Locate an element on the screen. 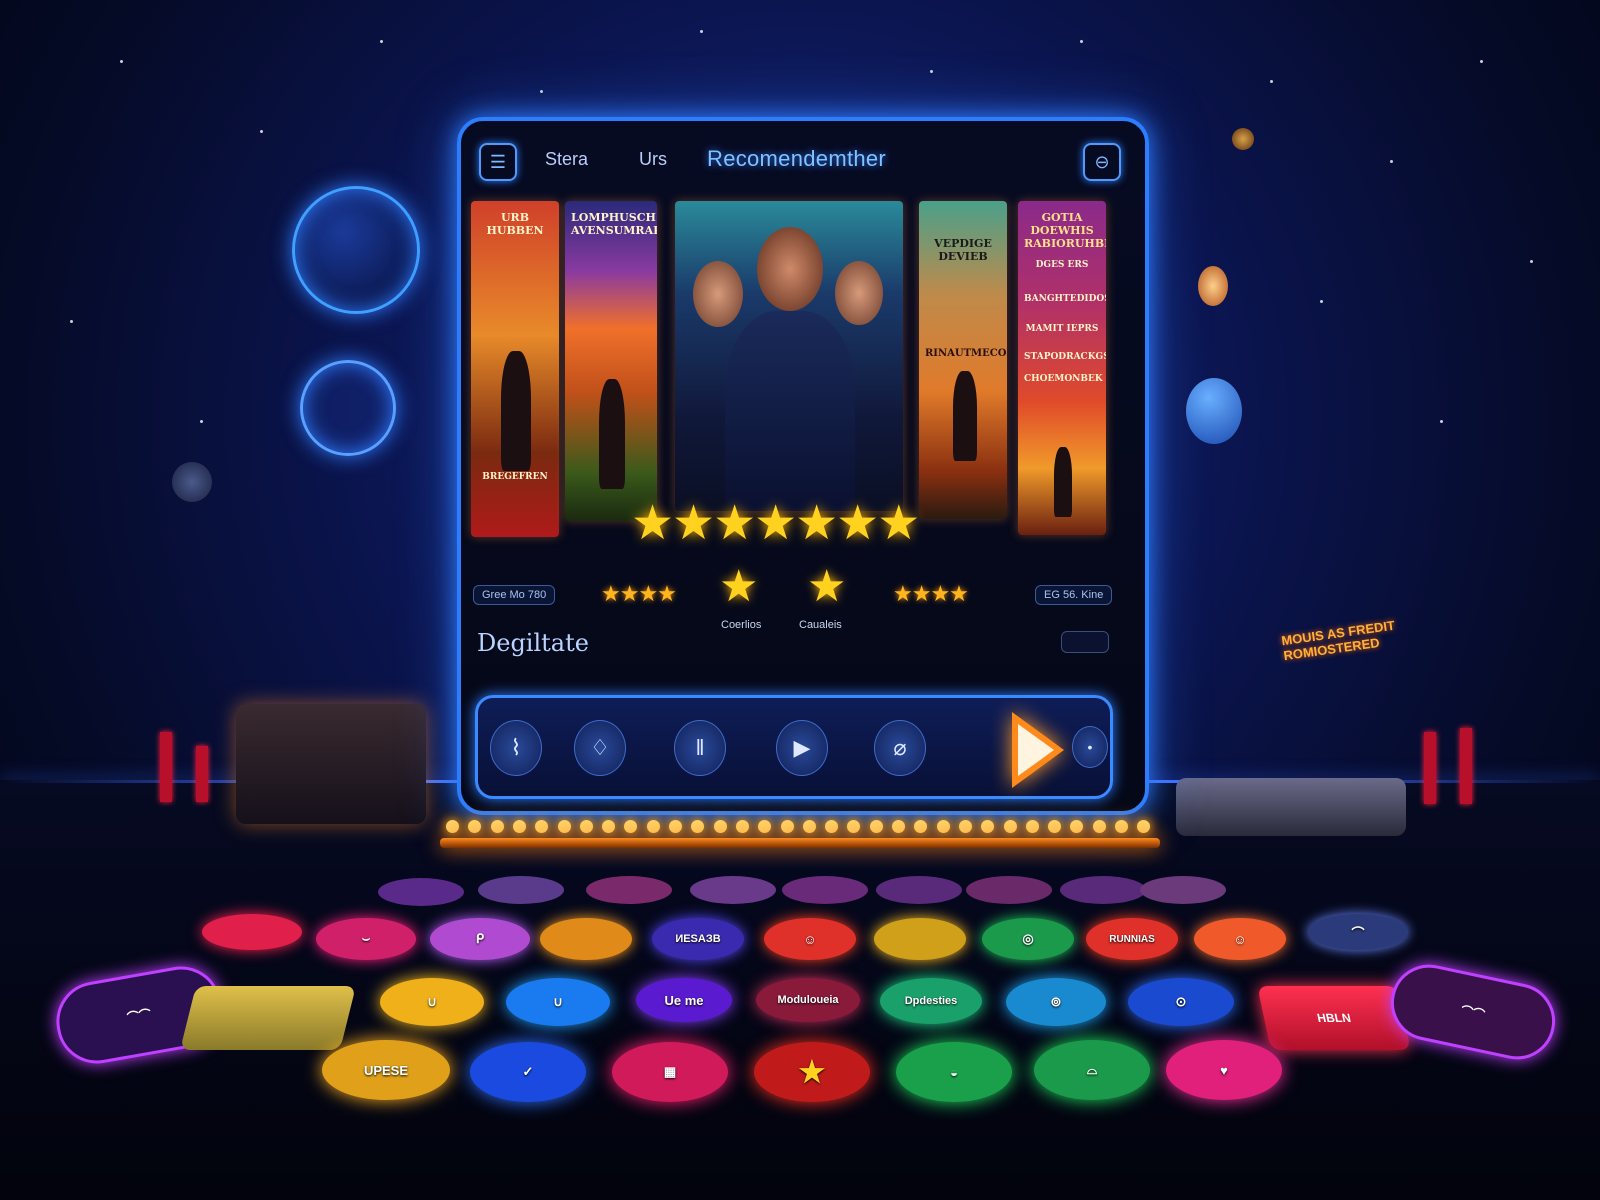  blank-card is located at coordinates (268, 1018).